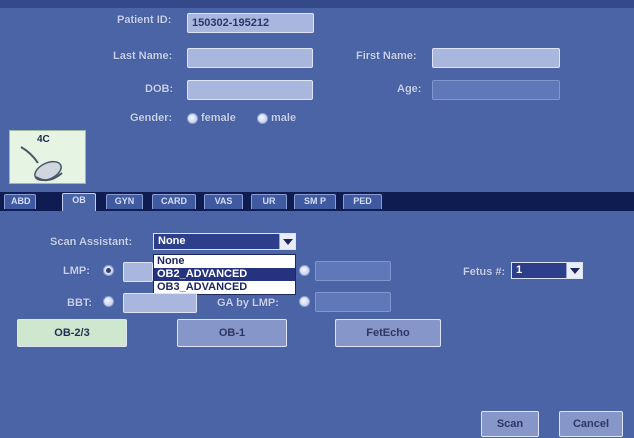 This screenshot has height=438, width=634. What do you see at coordinates (159, 89) in the screenshot?
I see `dob-label: DOB:` at bounding box center [159, 89].